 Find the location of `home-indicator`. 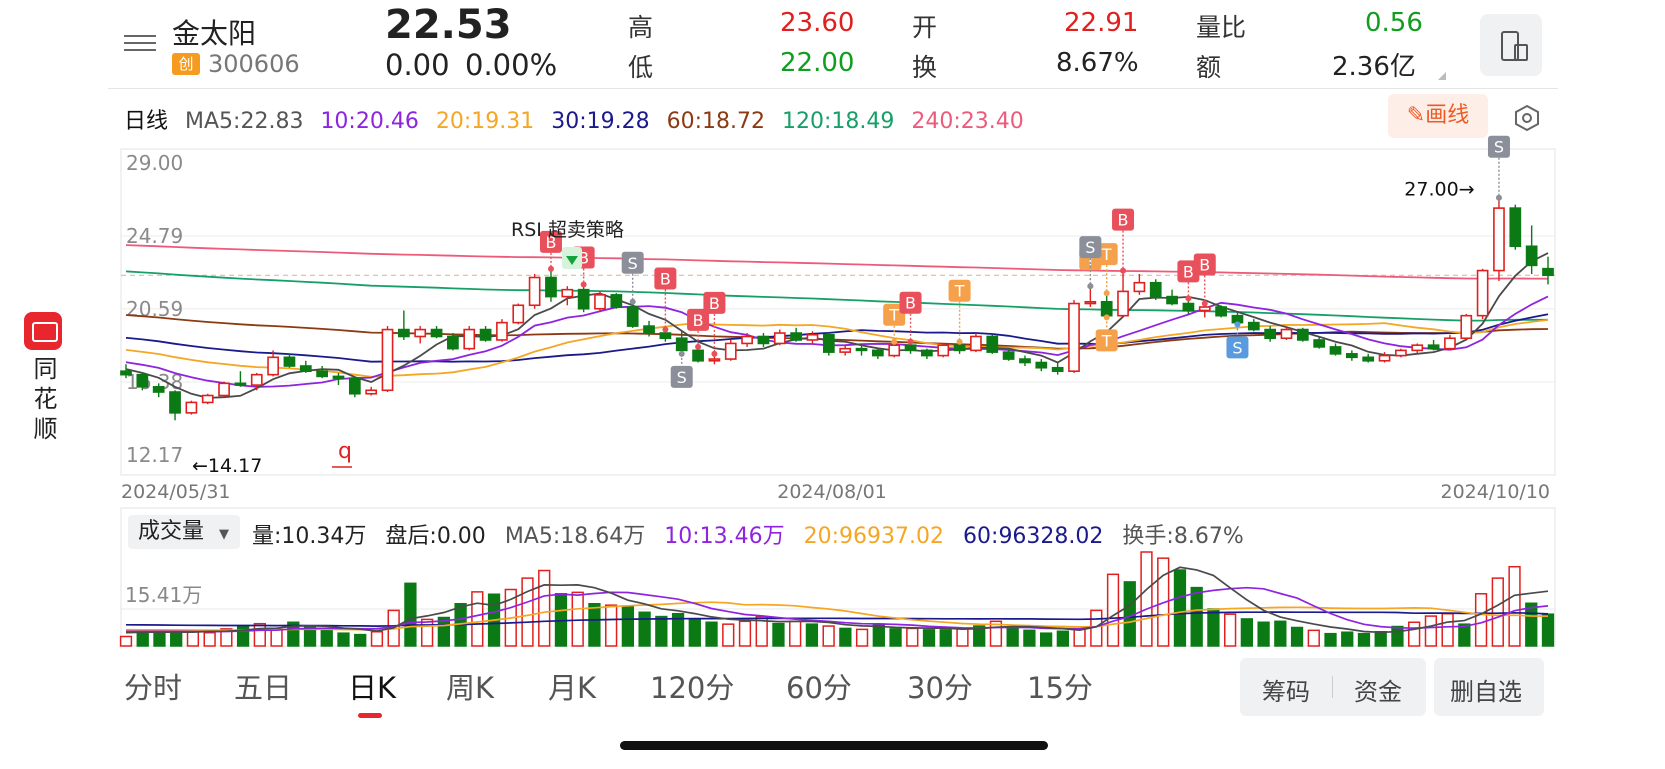

home-indicator is located at coordinates (834, 745).